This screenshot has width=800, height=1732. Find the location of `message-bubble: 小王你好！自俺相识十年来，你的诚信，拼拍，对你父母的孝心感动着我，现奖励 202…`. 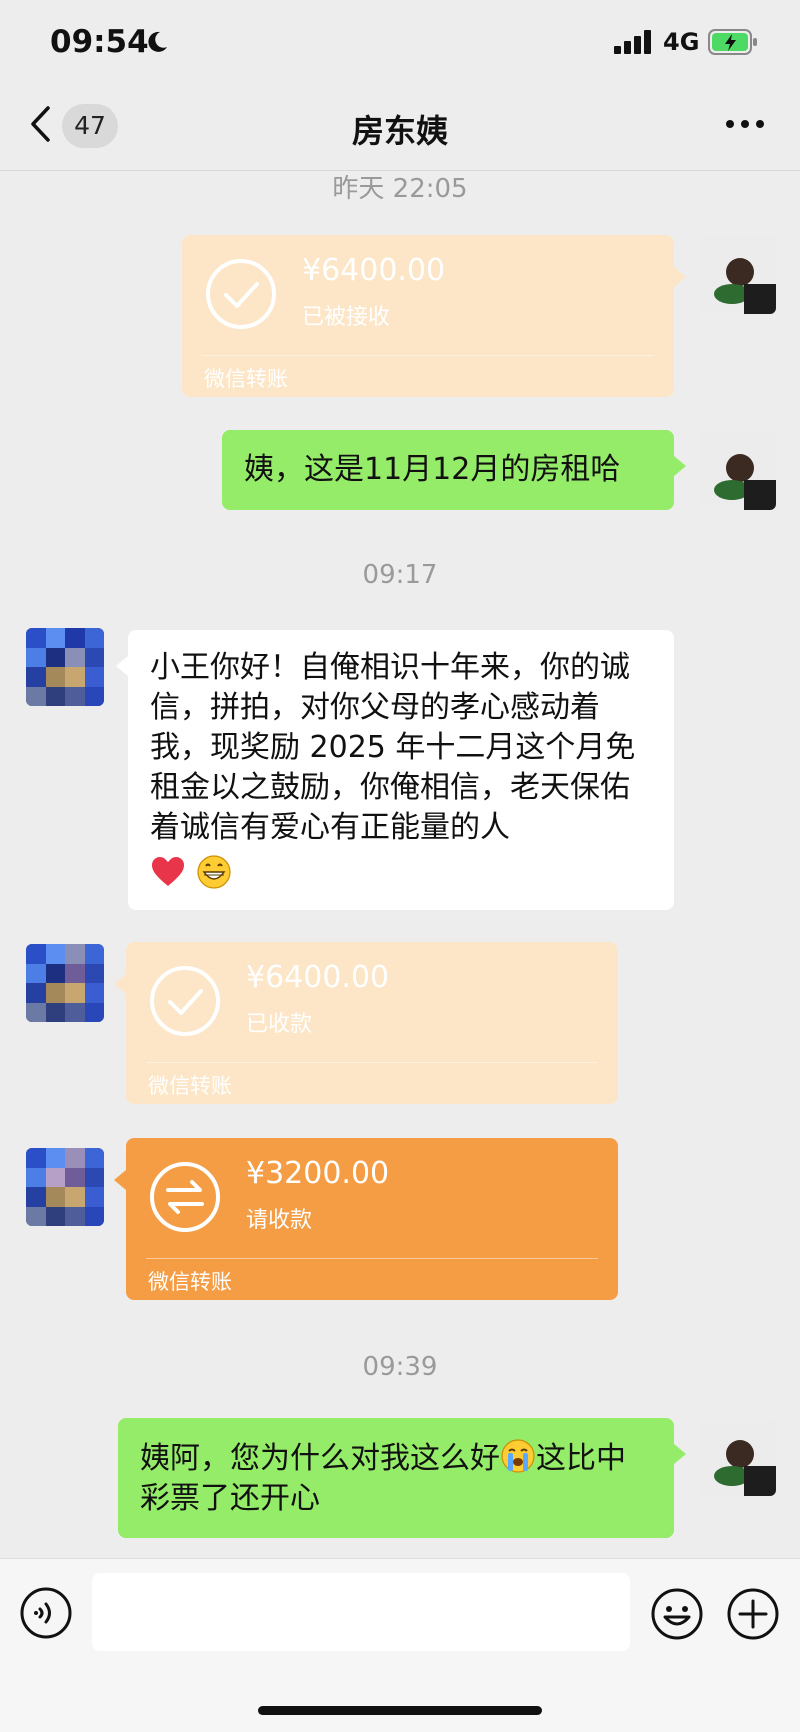

message-bubble: 小王你好！自俺相识十年来，你的诚信，拼拍，对你父母的孝心感动着我，现奖励 202… is located at coordinates (401, 770).